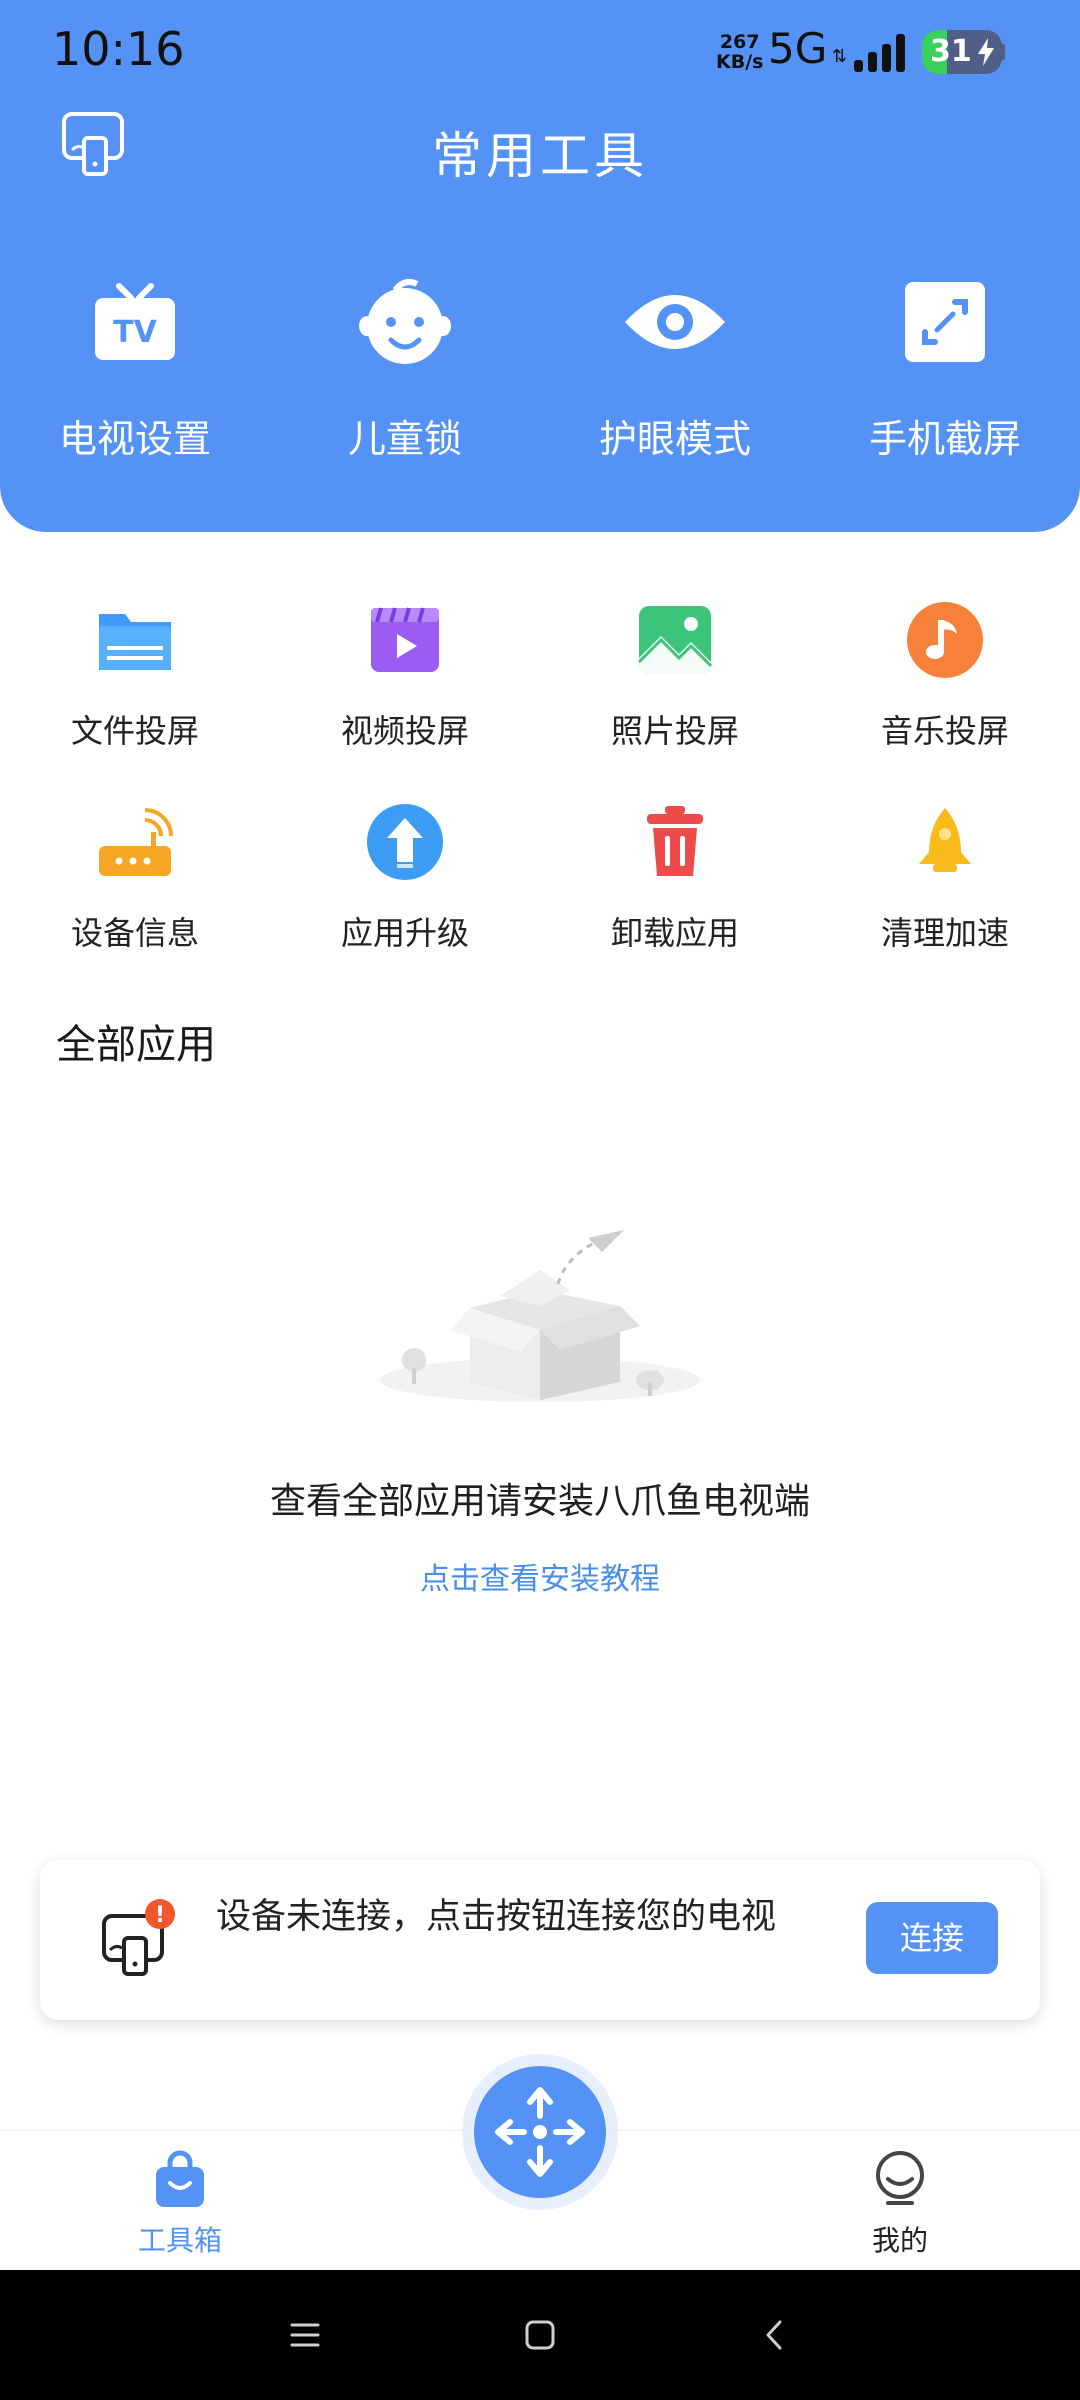 This screenshot has height=2400, width=1080. Describe the element at coordinates (404, 933) in the screenshot. I see `tool-label: 应用升级` at that location.